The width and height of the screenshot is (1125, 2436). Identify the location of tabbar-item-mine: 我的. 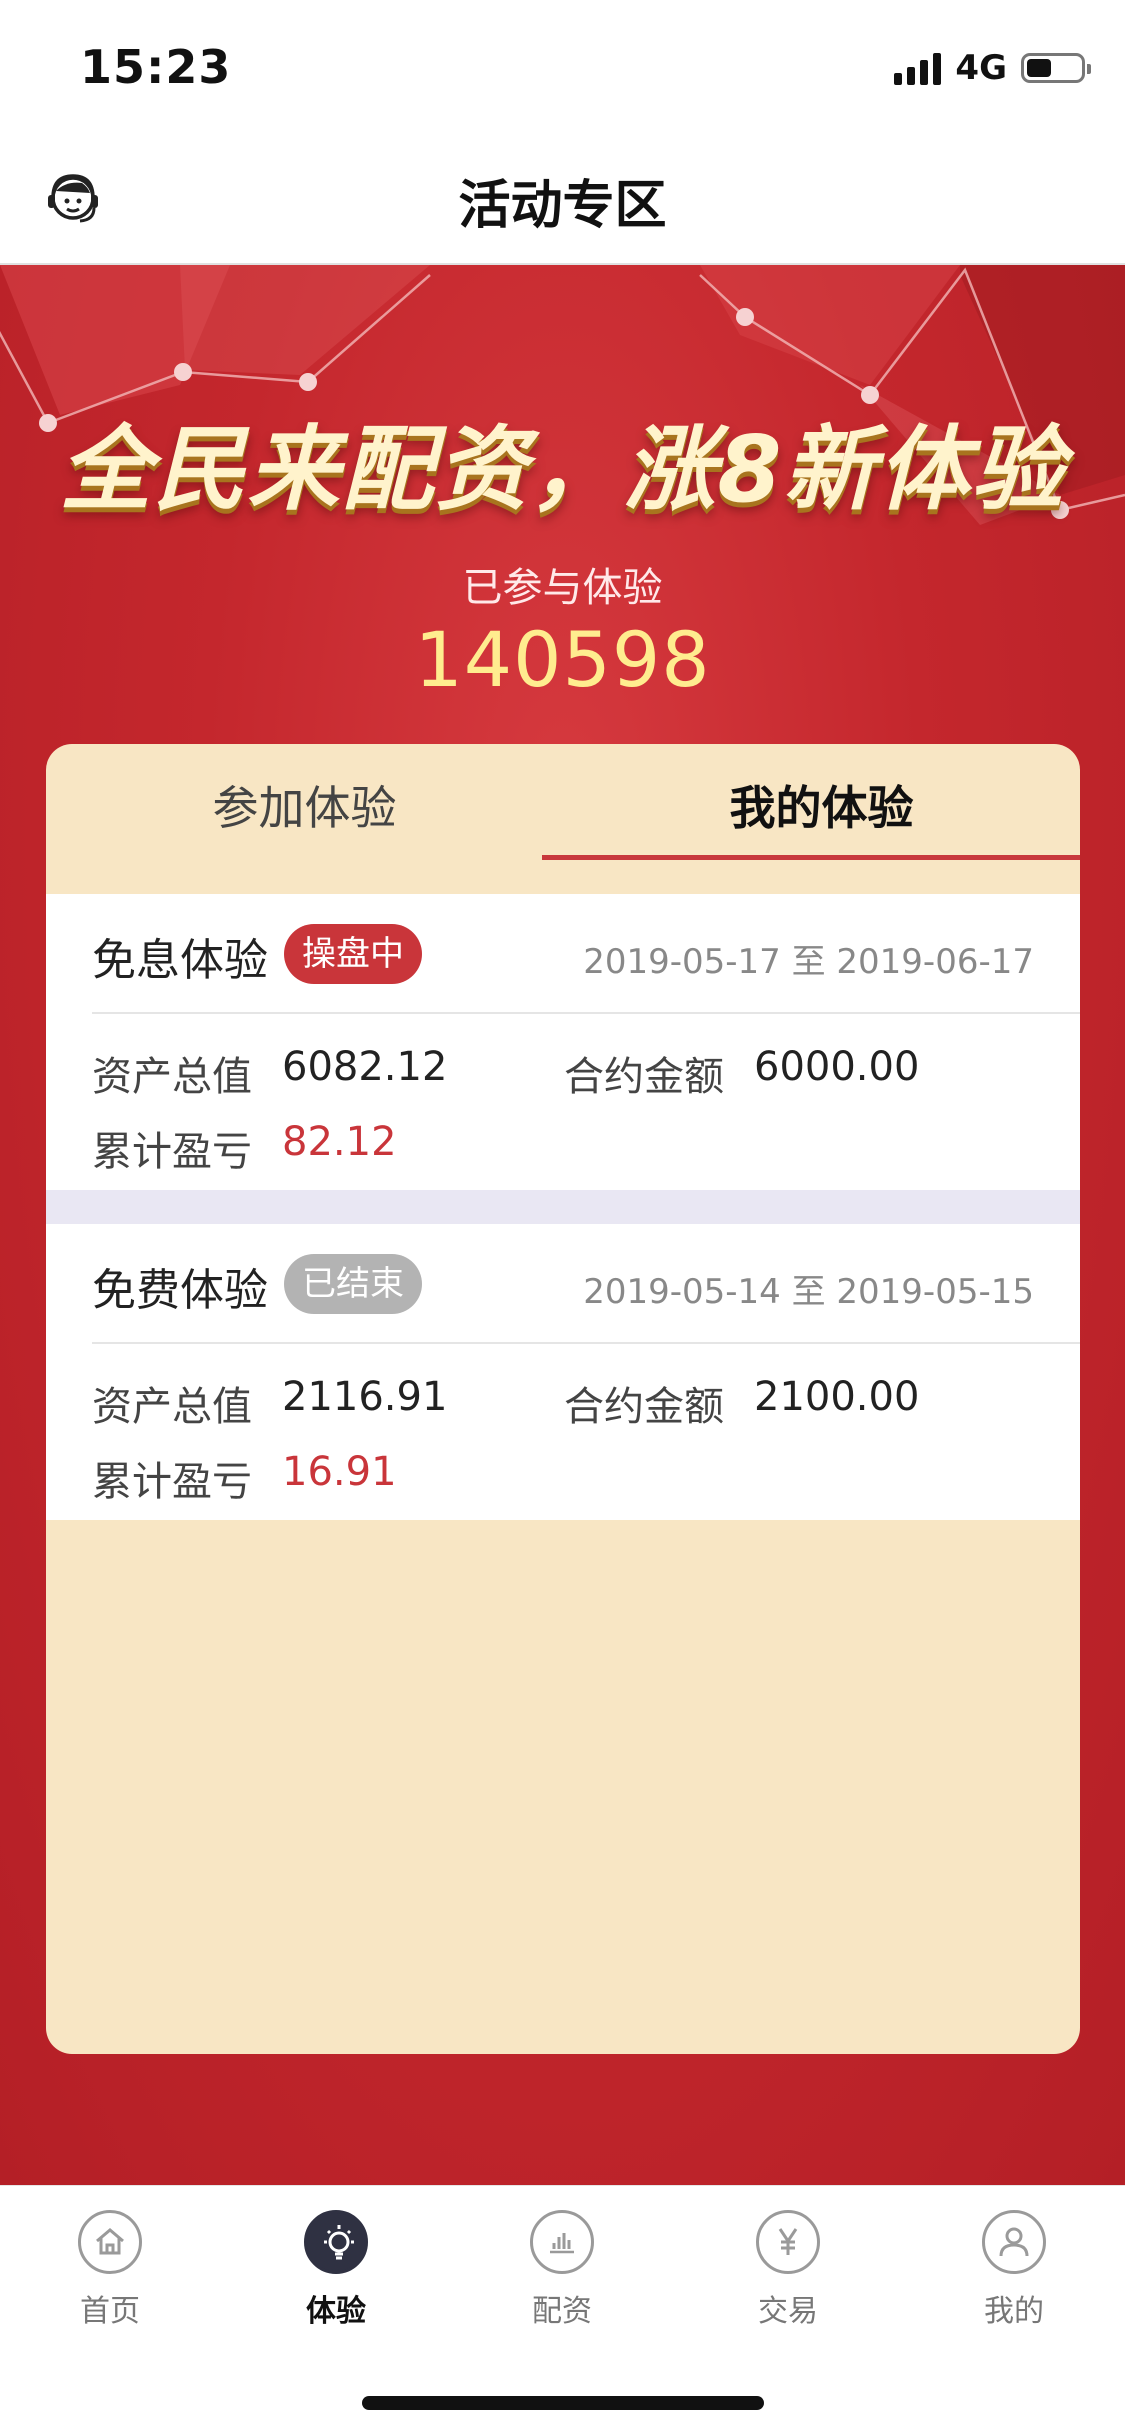
(1014, 2270).